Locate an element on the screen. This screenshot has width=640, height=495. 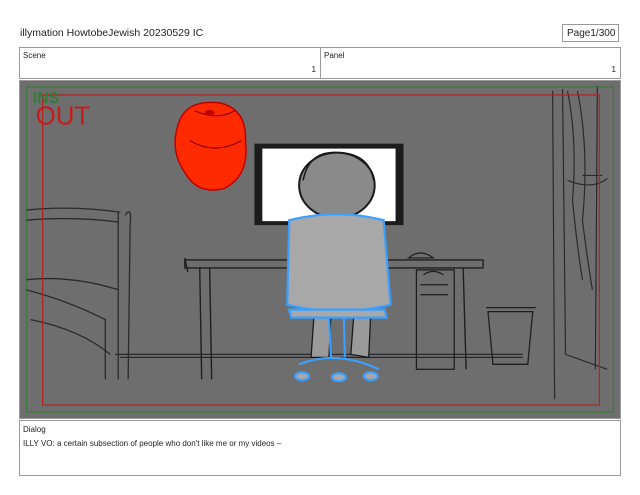
panel-label: Panel is located at coordinates (334, 55).